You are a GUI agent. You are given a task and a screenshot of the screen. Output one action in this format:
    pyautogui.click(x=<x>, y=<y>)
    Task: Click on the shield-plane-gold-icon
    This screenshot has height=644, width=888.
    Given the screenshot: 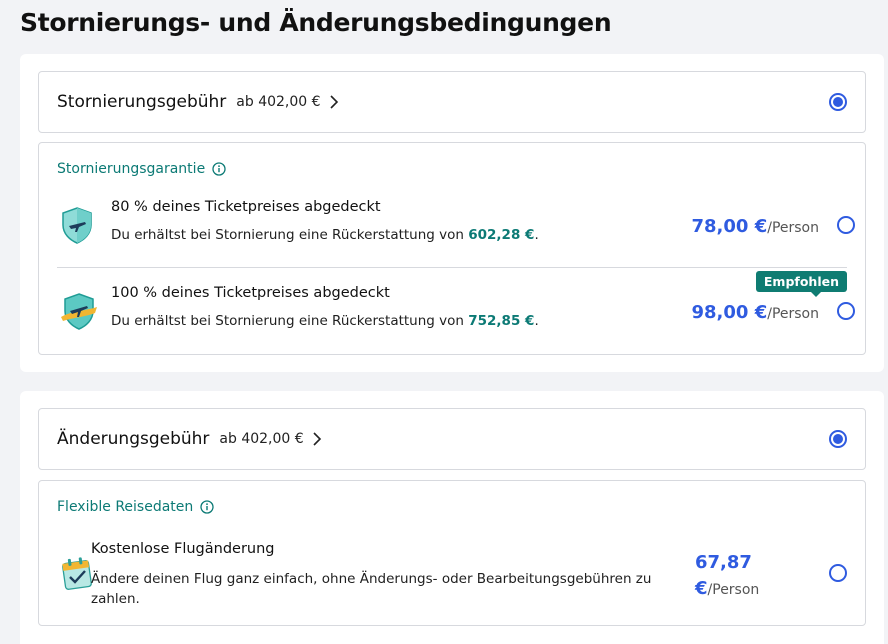 What is the action you would take?
    pyautogui.click(x=78, y=311)
    